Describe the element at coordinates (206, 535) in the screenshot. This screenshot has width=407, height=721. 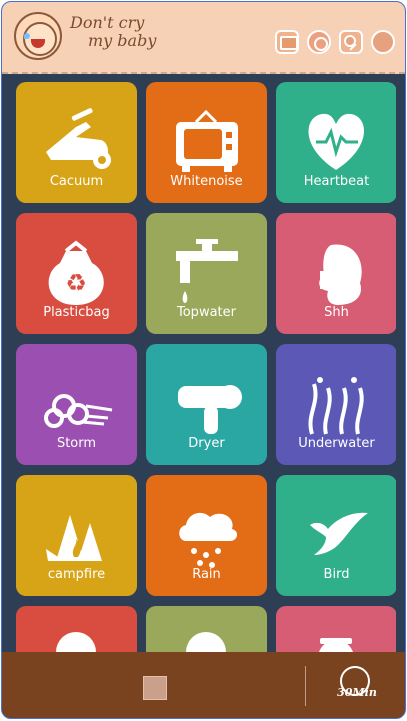
I see `sound-tile-rain: Rain` at that location.